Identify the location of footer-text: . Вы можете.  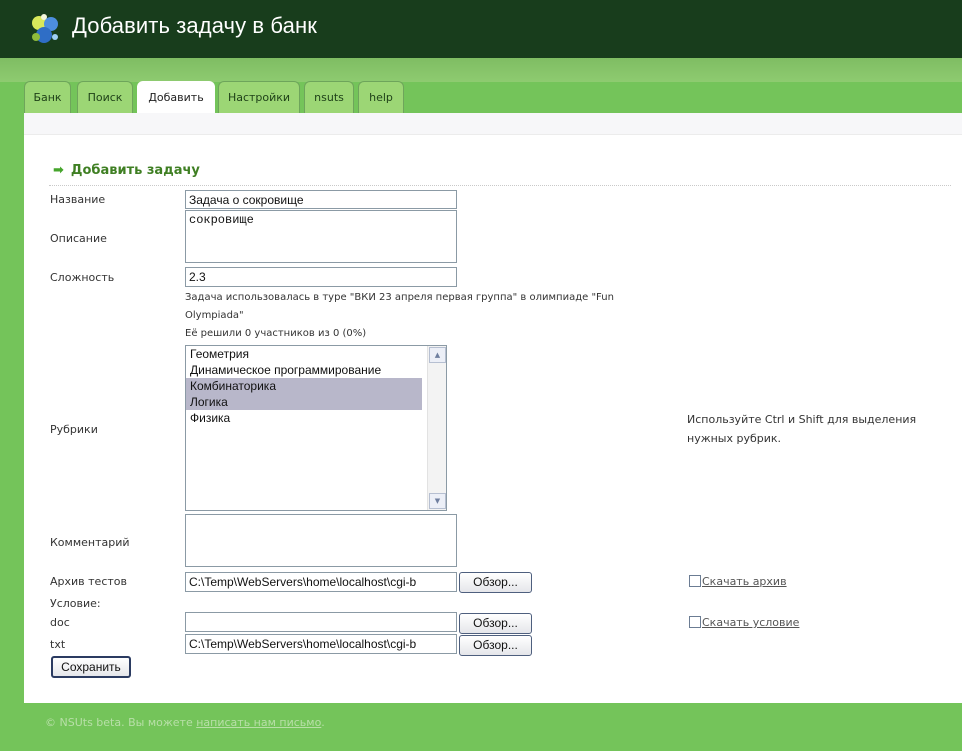
(159, 722).